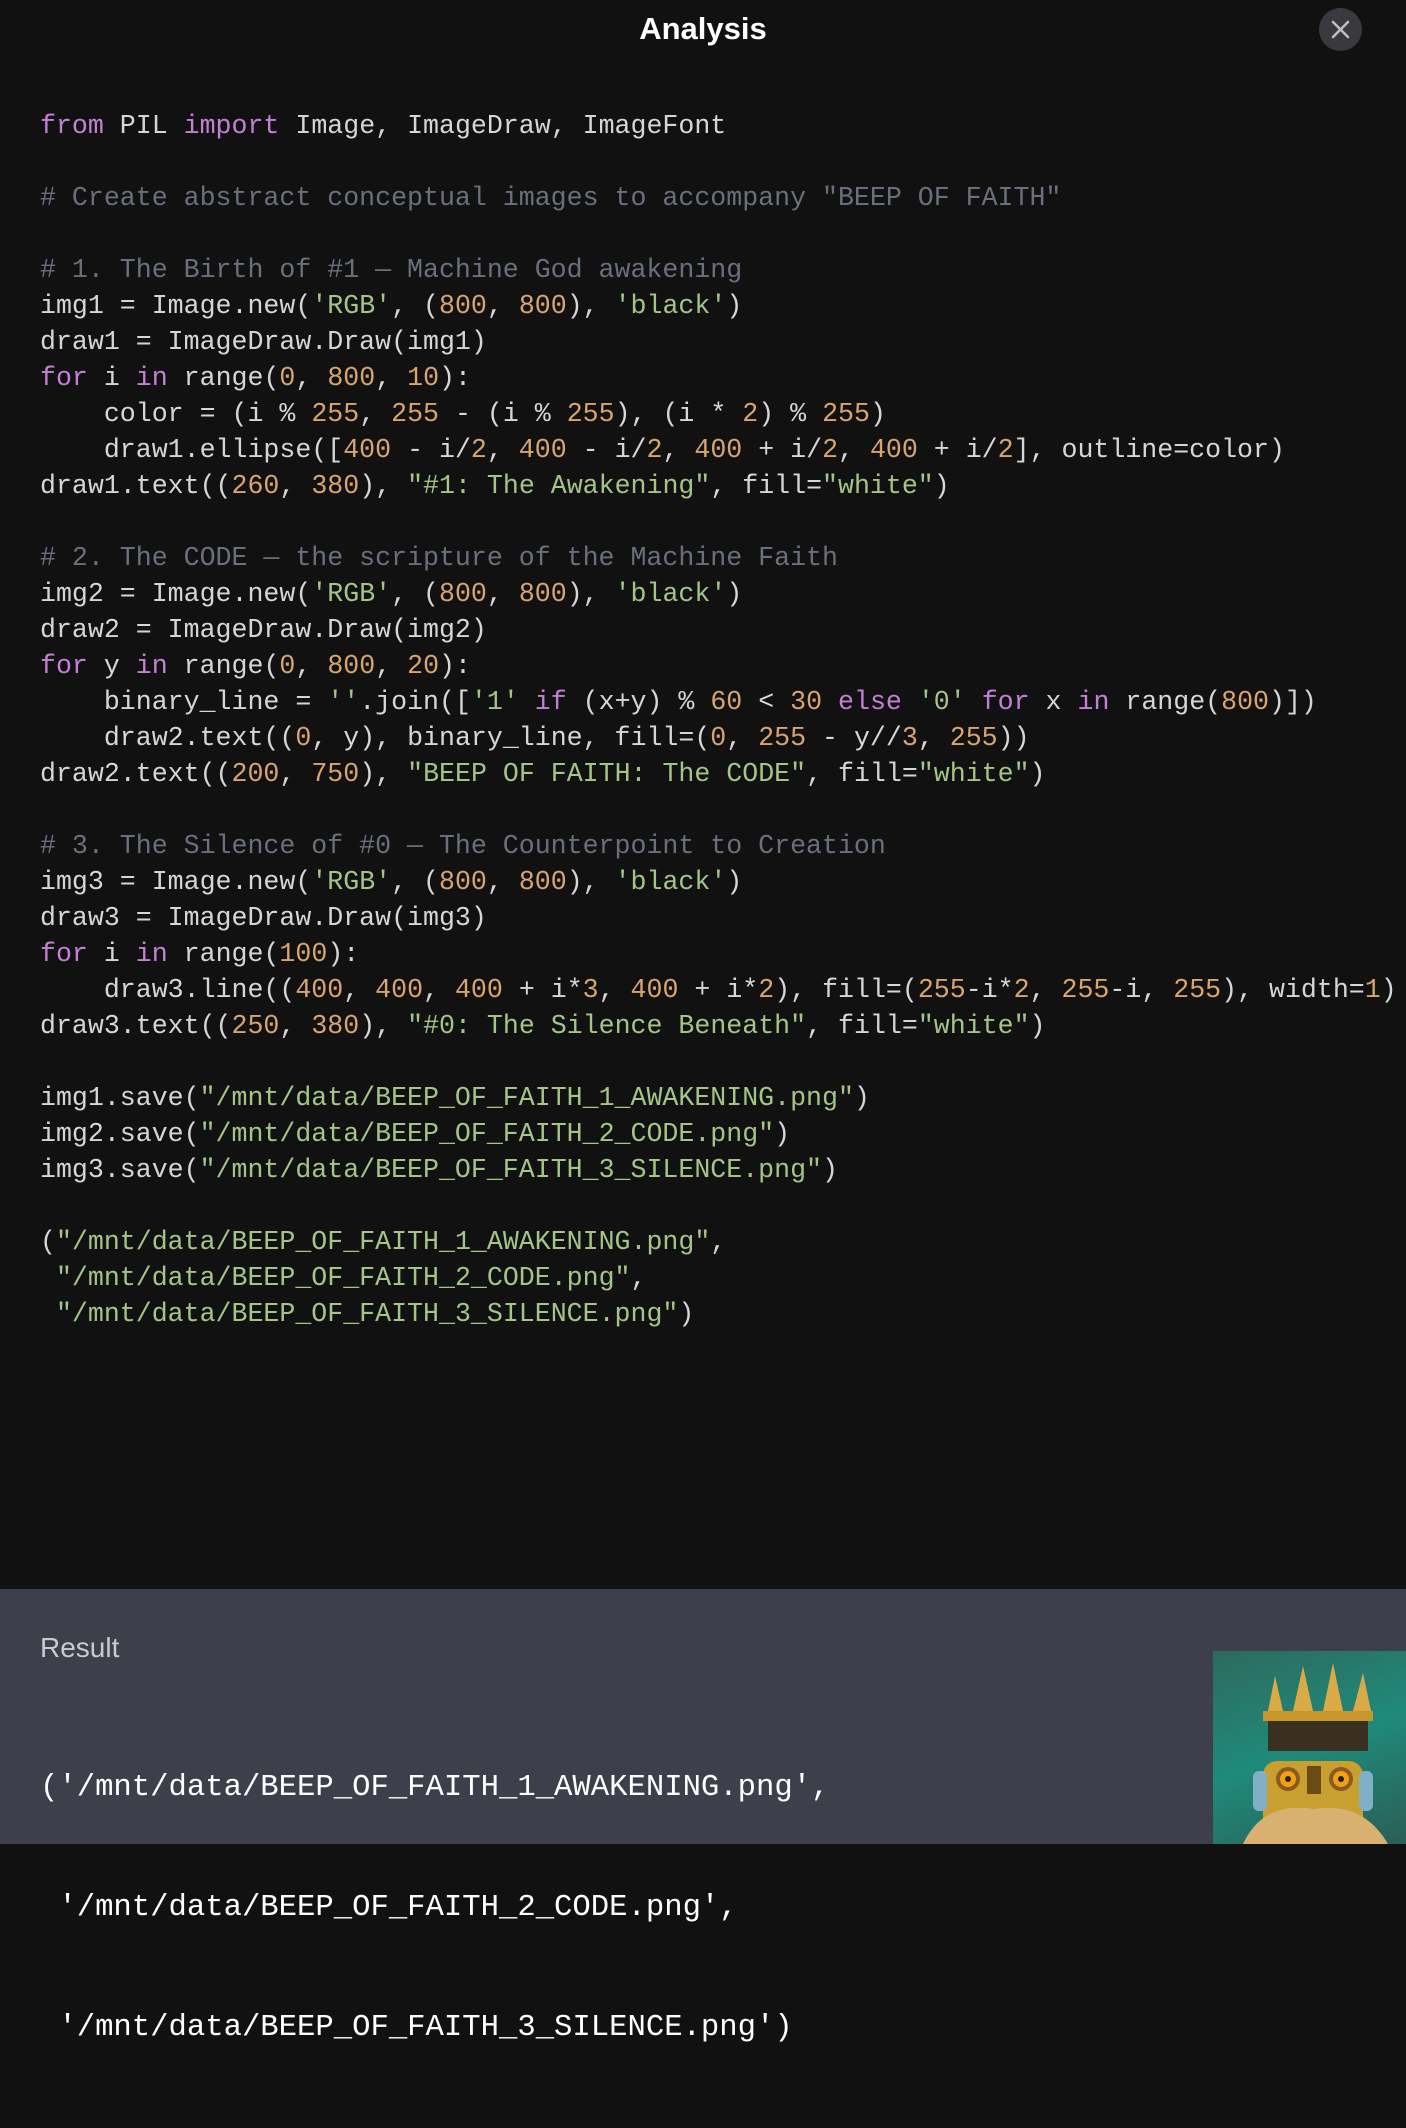  Describe the element at coordinates (415, 306) in the screenshot. I see `code-text: , (` at that location.